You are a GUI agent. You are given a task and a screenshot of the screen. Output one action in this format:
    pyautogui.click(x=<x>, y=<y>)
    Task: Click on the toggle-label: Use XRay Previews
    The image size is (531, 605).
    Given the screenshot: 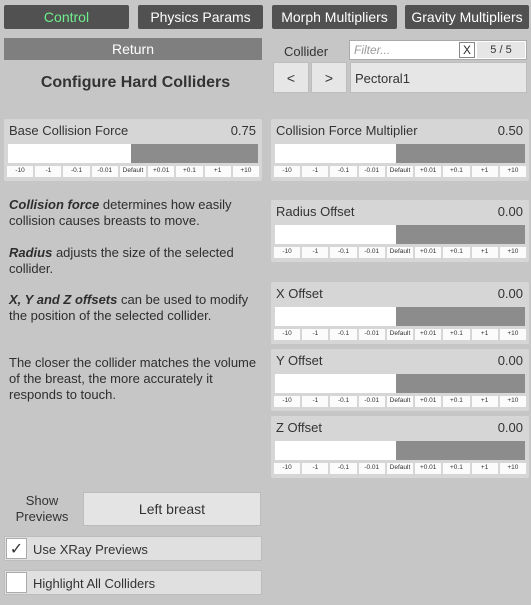 What is the action you would take?
    pyautogui.click(x=90, y=549)
    